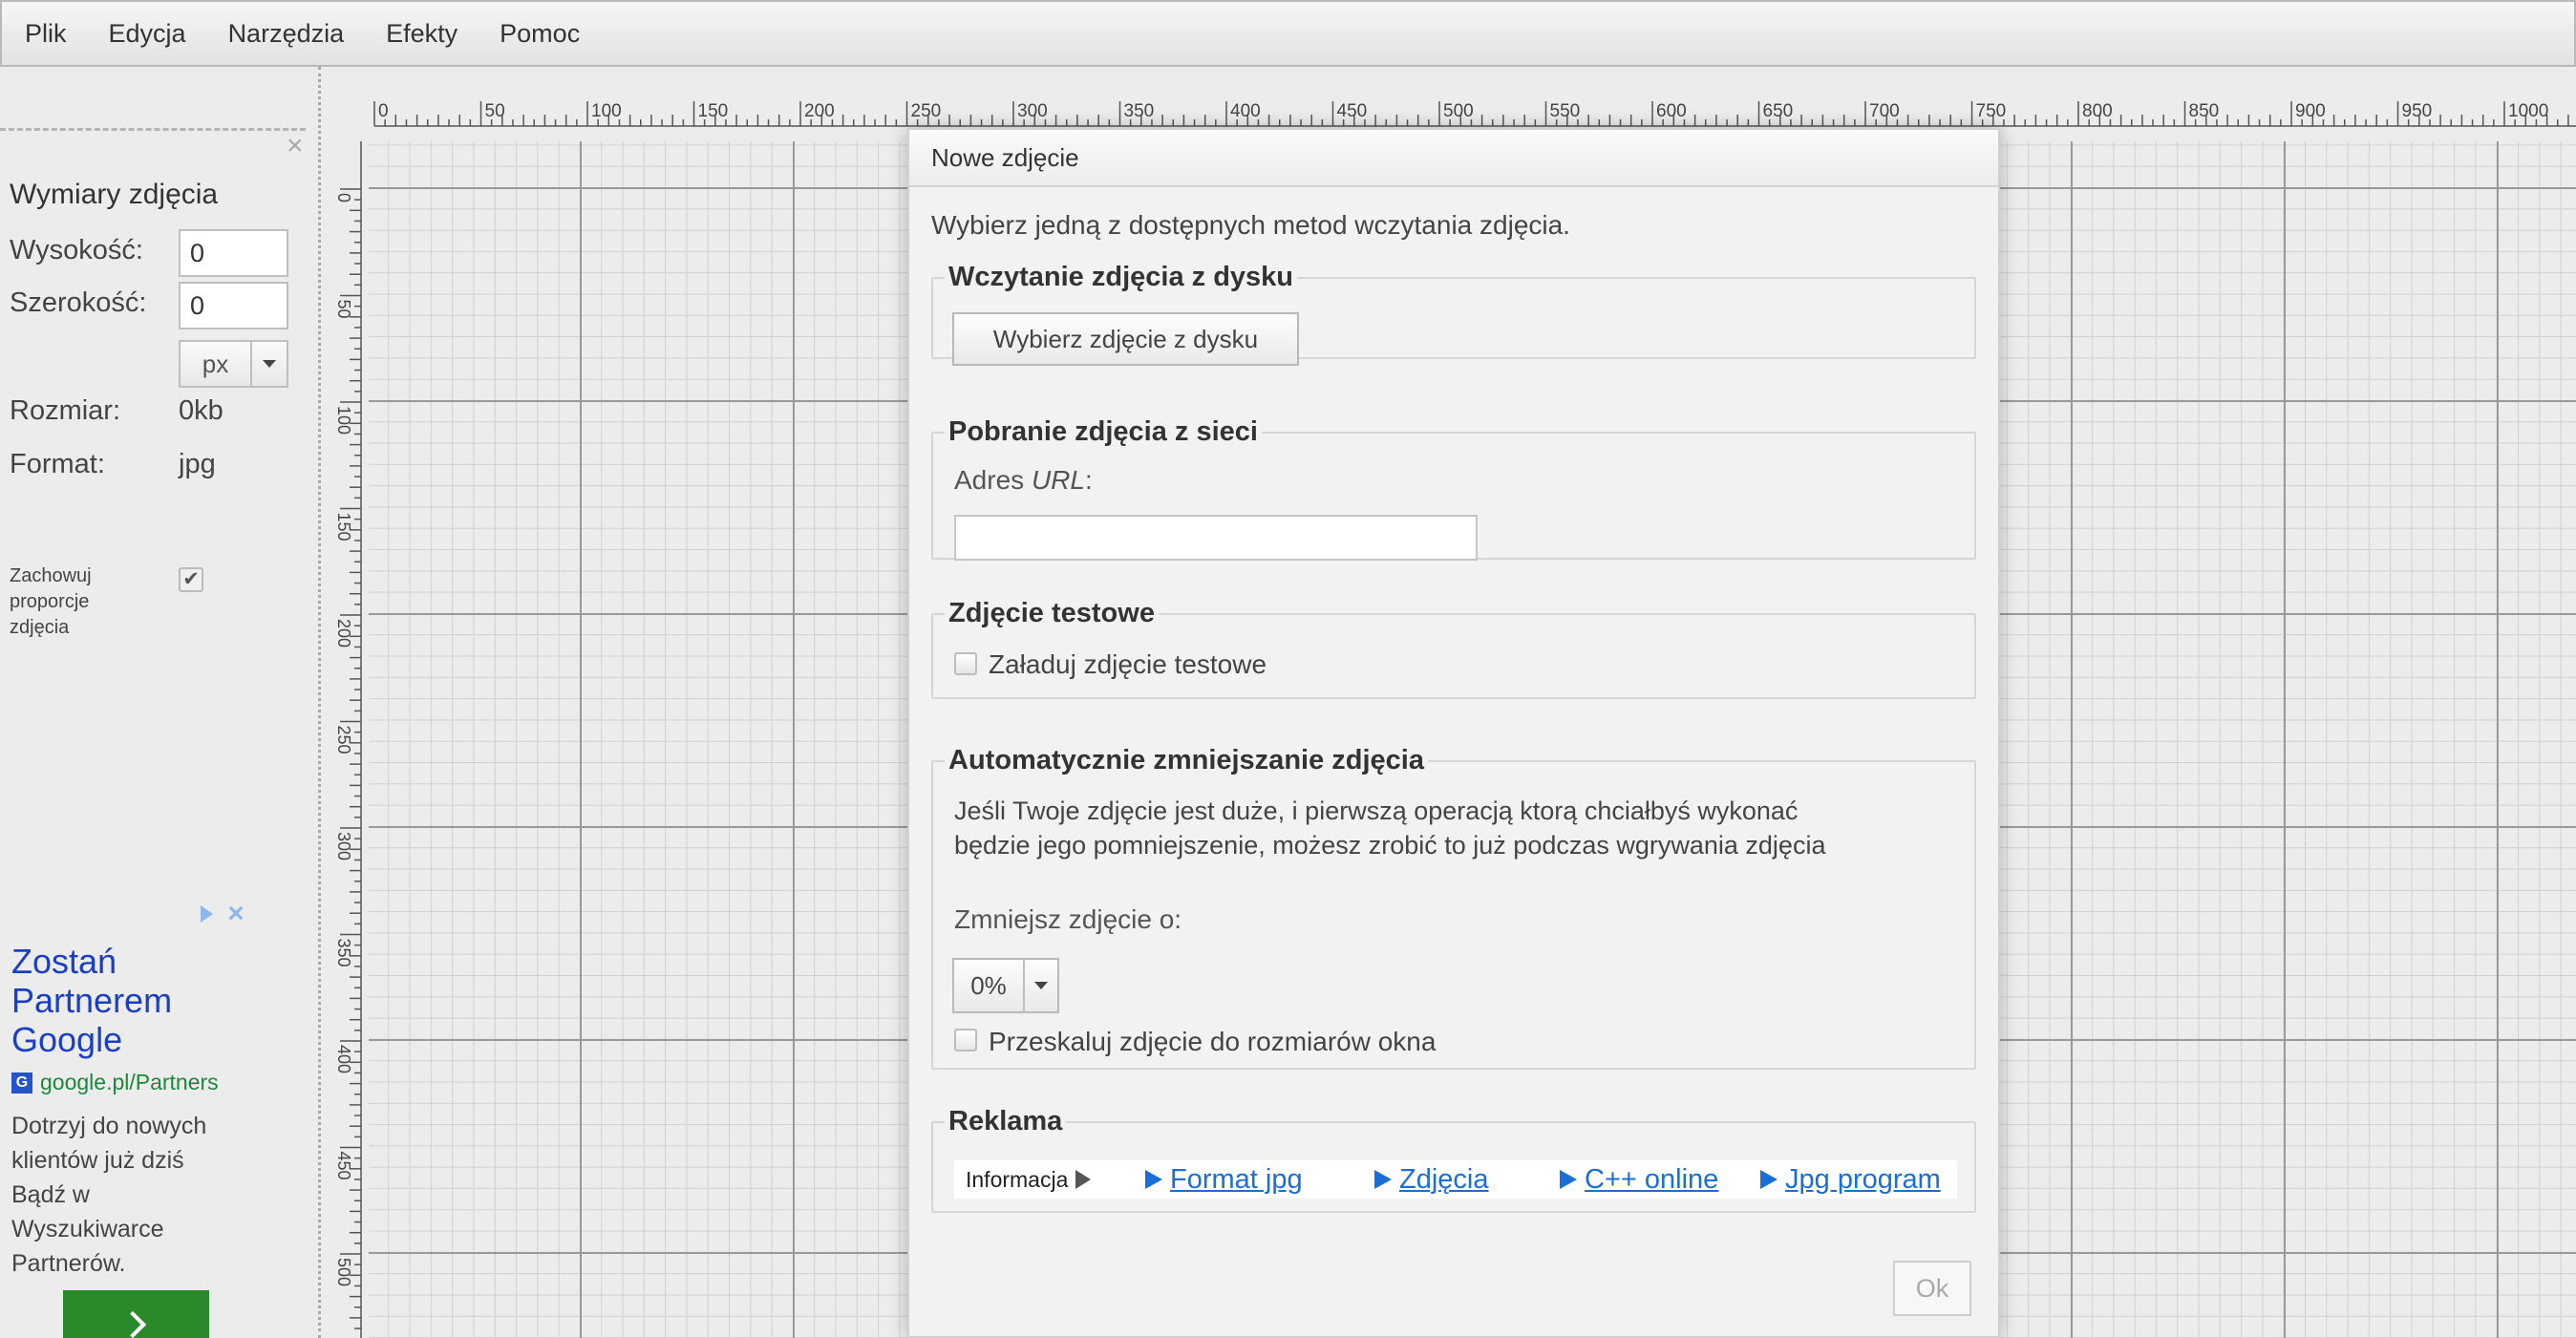 Image resolution: width=2576 pixels, height=1338 pixels. I want to click on ad-title-line: Google, so click(67, 1039).